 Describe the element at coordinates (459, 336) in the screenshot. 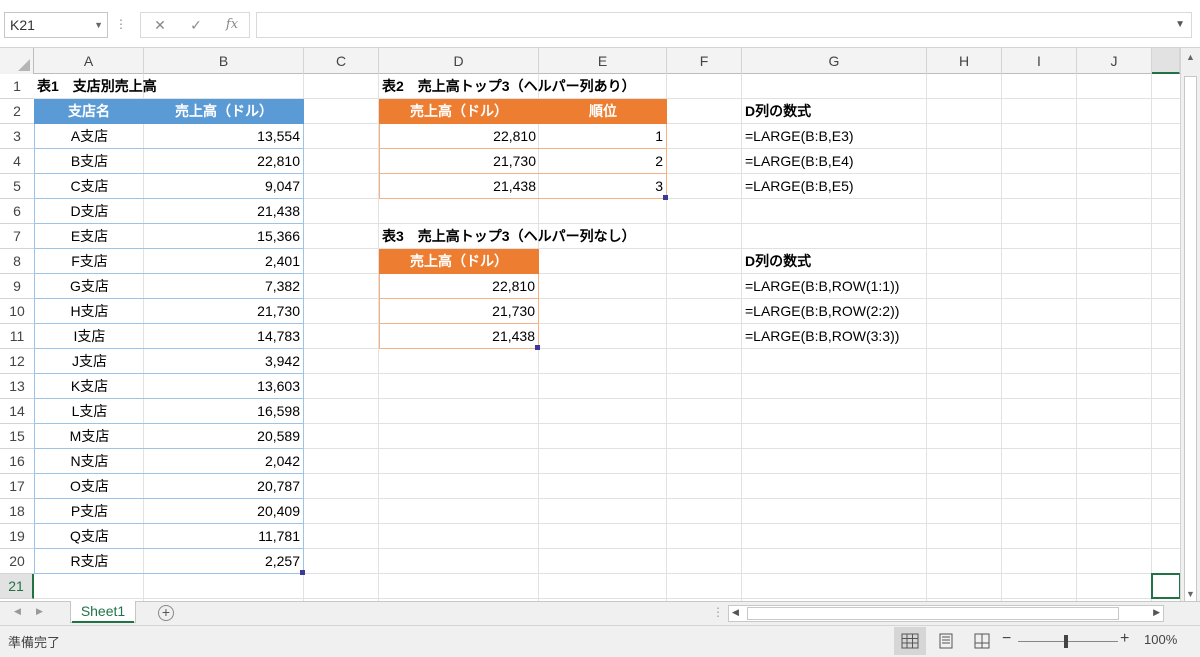

I see `table3-cell-sales: 21,438` at that location.